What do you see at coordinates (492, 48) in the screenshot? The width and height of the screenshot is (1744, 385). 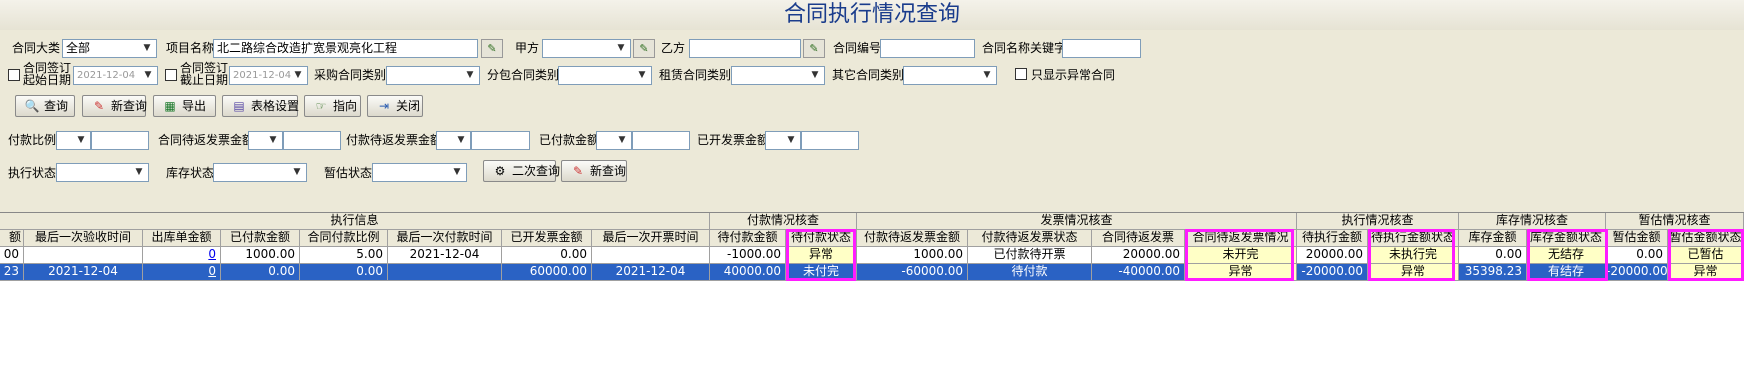 I see `project-pick-icon: ✎` at bounding box center [492, 48].